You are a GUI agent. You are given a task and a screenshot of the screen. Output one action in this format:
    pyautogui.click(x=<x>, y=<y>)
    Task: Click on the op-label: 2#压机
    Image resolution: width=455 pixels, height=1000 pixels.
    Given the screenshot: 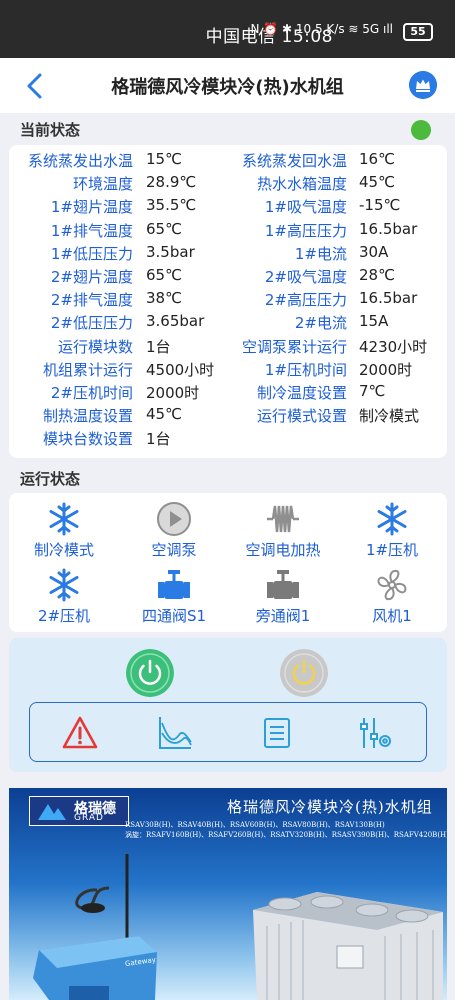 What is the action you would take?
    pyautogui.click(x=64, y=616)
    